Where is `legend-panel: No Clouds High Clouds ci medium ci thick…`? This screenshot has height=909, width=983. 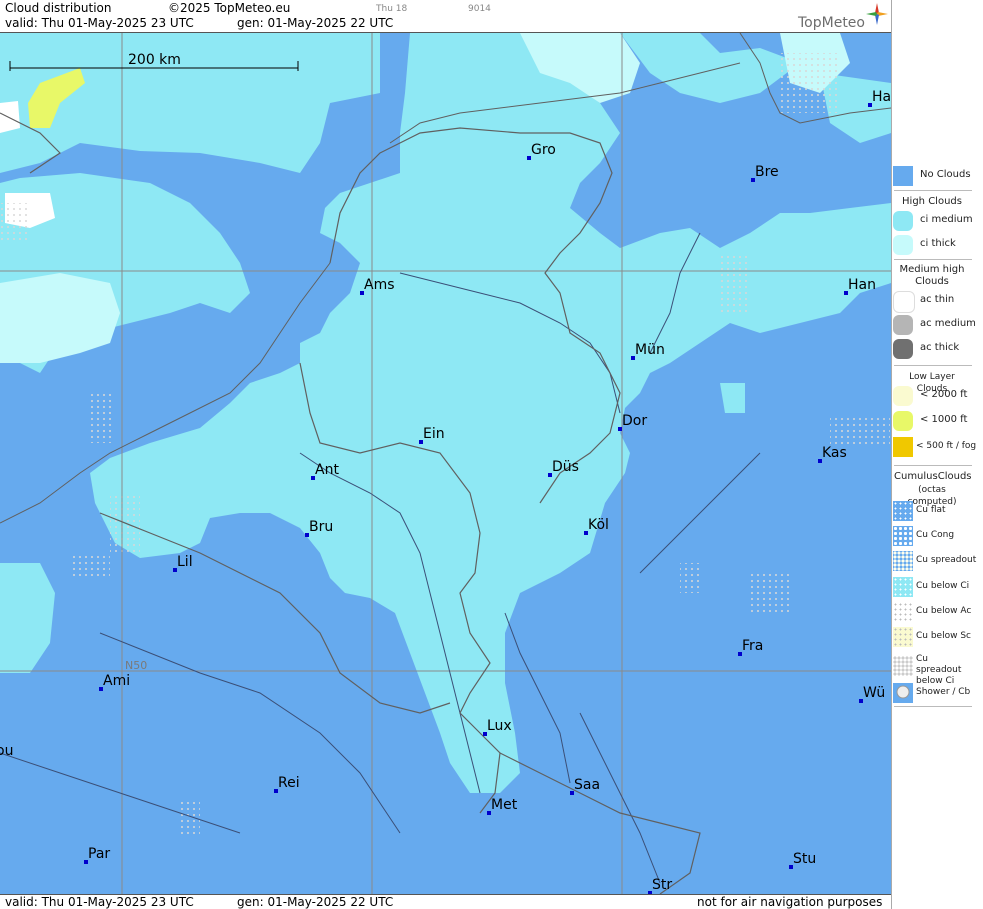
legend-panel: No Clouds High Clouds ci medium ci thick… is located at coordinates (937, 454).